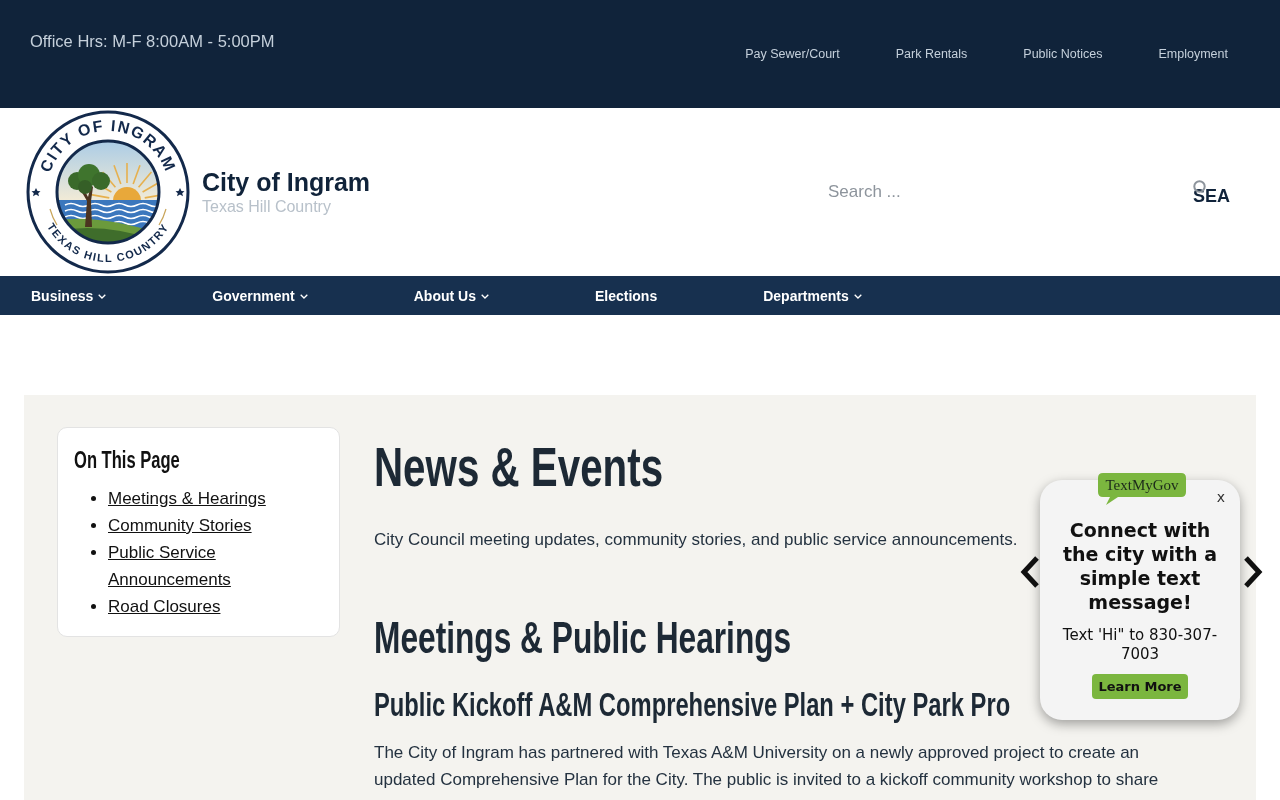 This screenshot has height=800, width=1280. I want to click on article-text: The City of Ingram has partnered with Texas A&M University on a newly approved project to create an updated Comprehensive Plan for the City. The public is invited to a kickoff community workshop to share, so click(766, 766).